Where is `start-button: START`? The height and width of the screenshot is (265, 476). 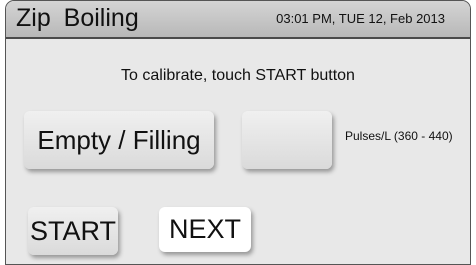 start-button: START is located at coordinates (73, 231).